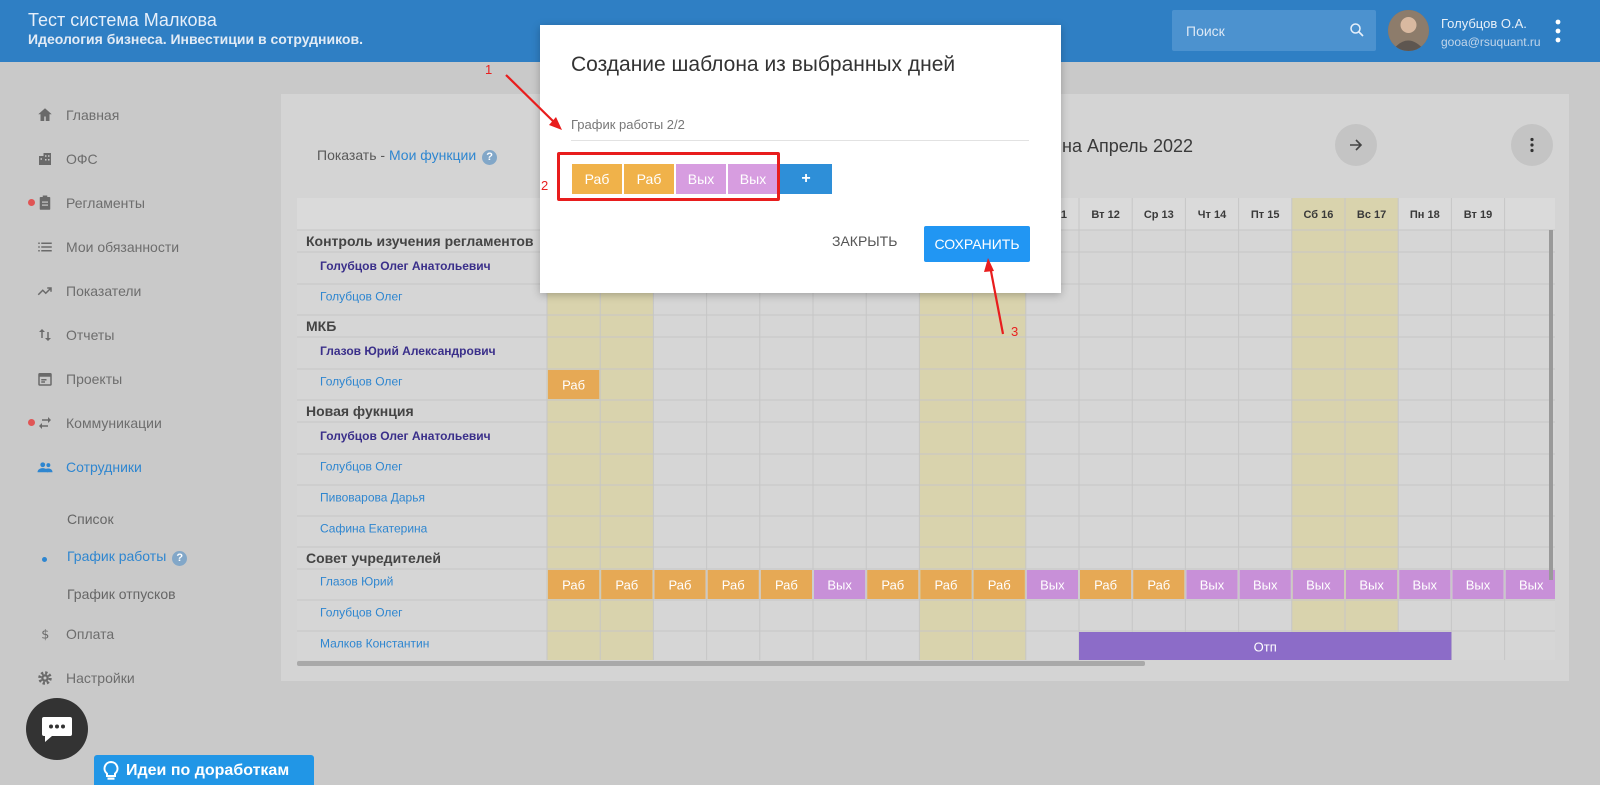  I want to click on sidebar-item-label: ОФС, so click(82, 159).